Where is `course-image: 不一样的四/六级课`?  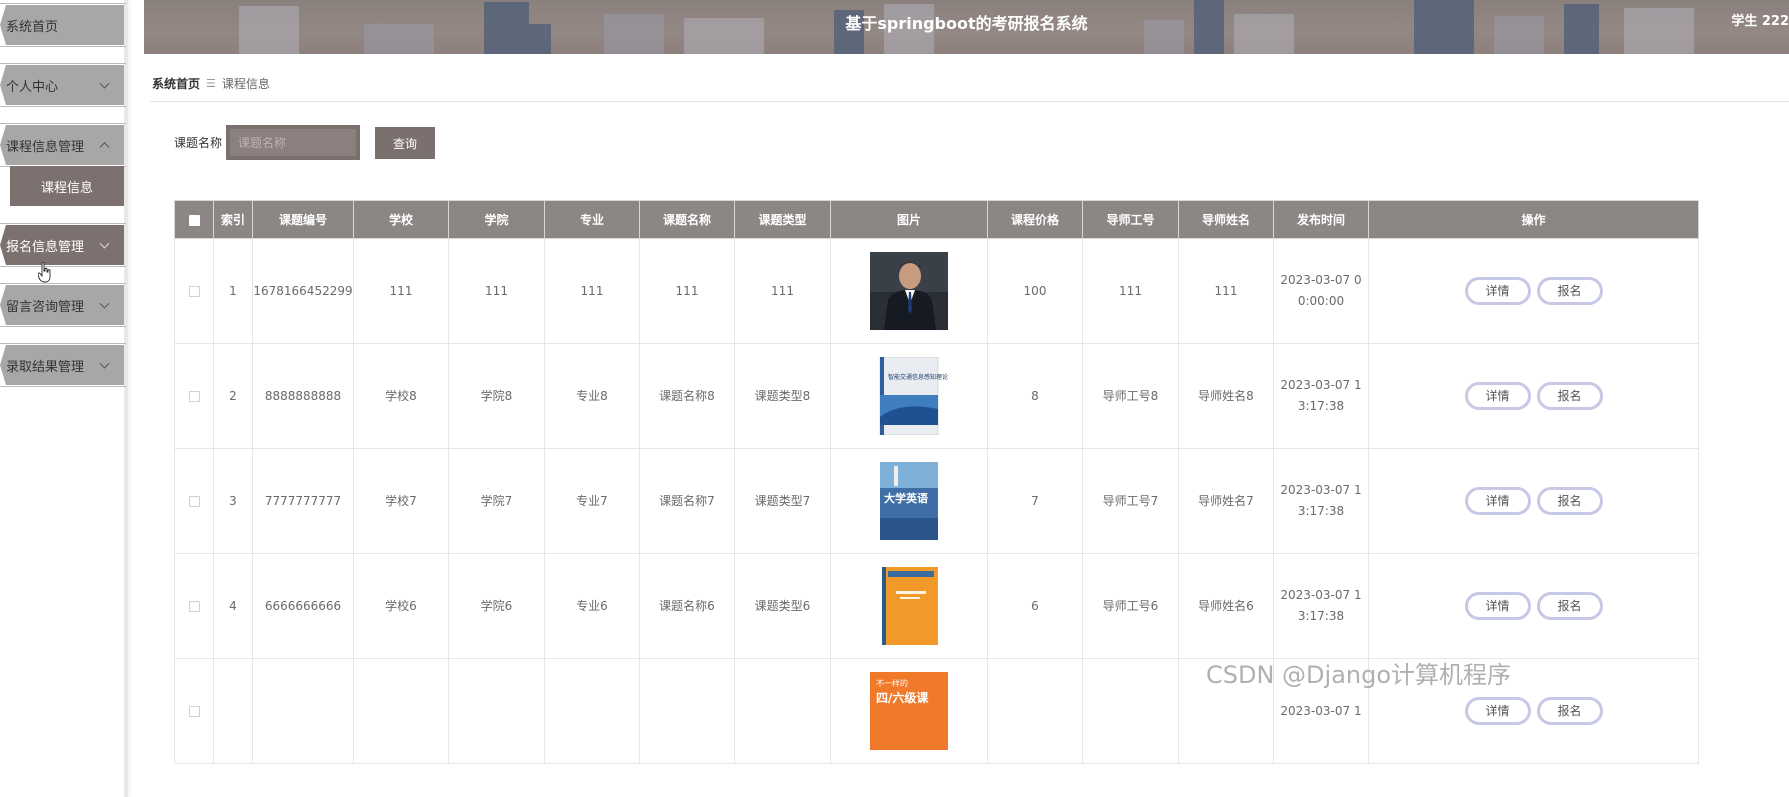 course-image: 不一样的四/六级课 is located at coordinates (909, 711).